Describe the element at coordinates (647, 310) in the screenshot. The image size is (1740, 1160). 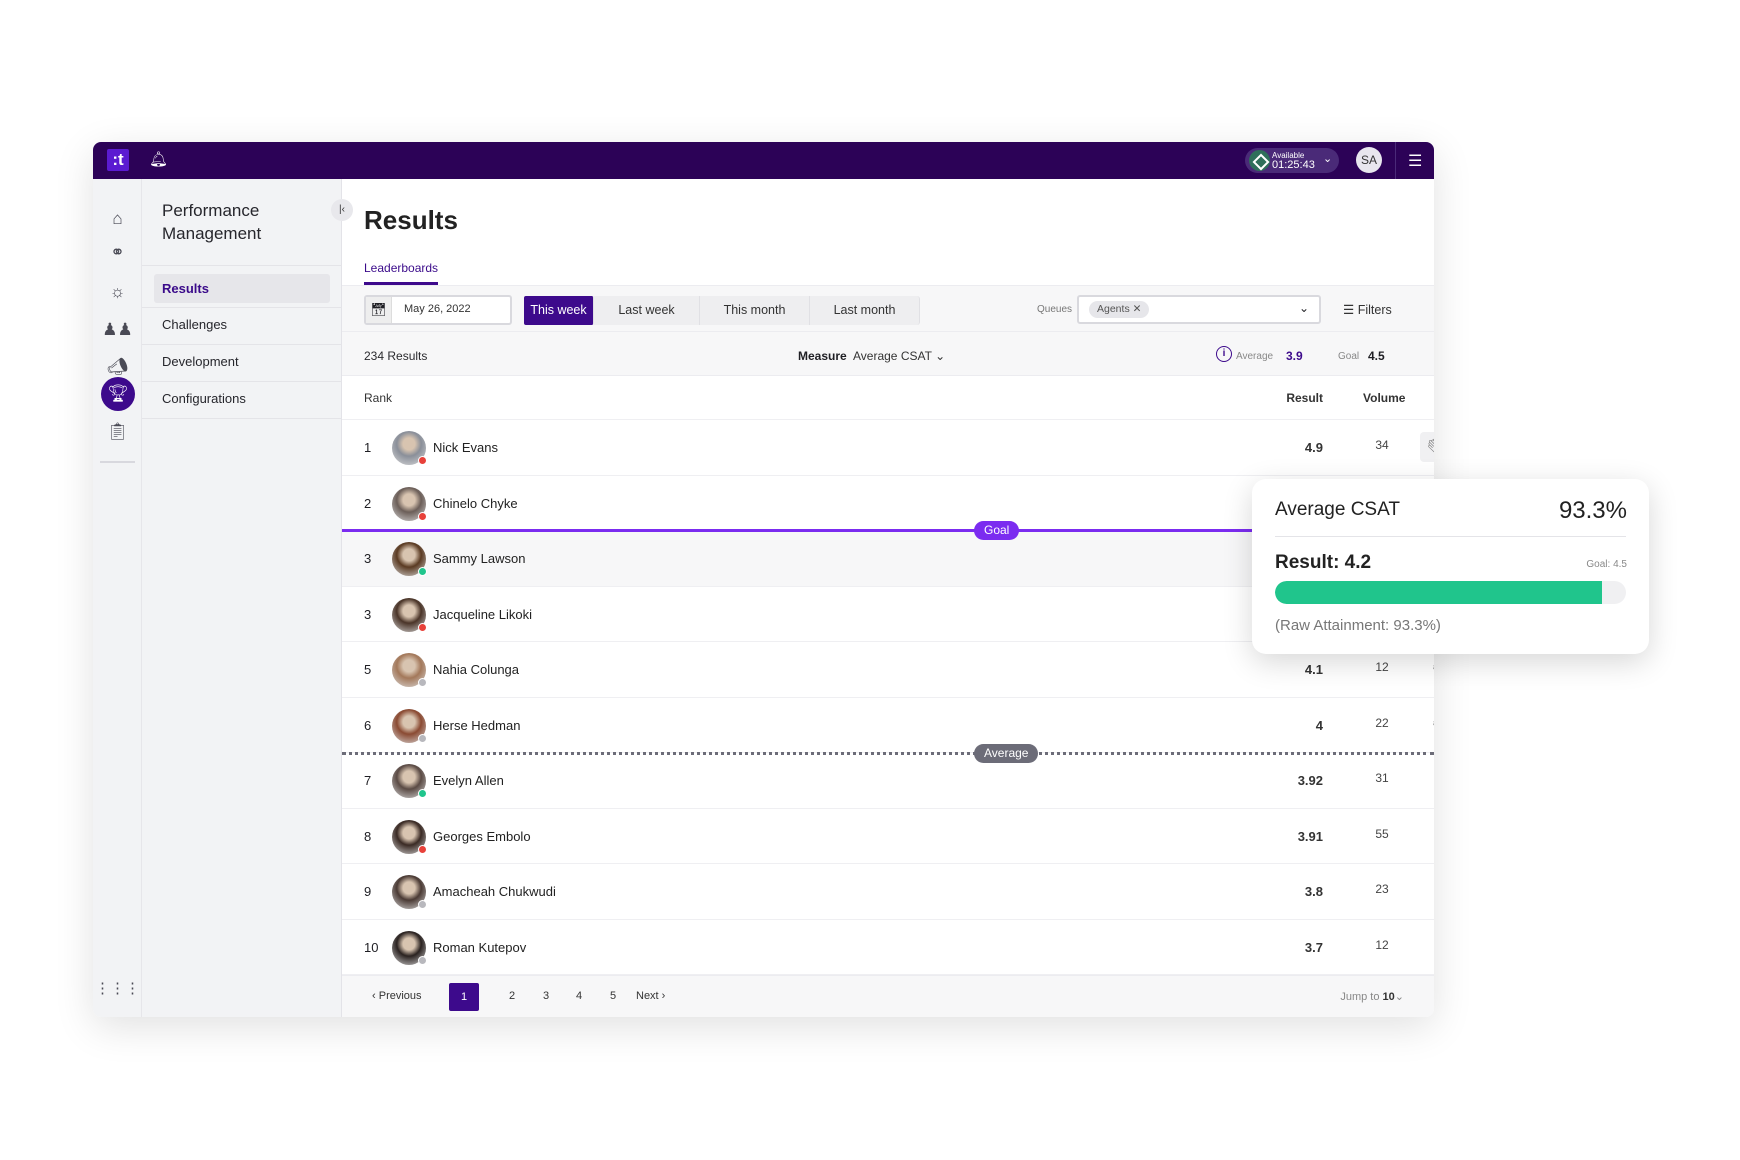
I see `period-last-week: Last week` at that location.